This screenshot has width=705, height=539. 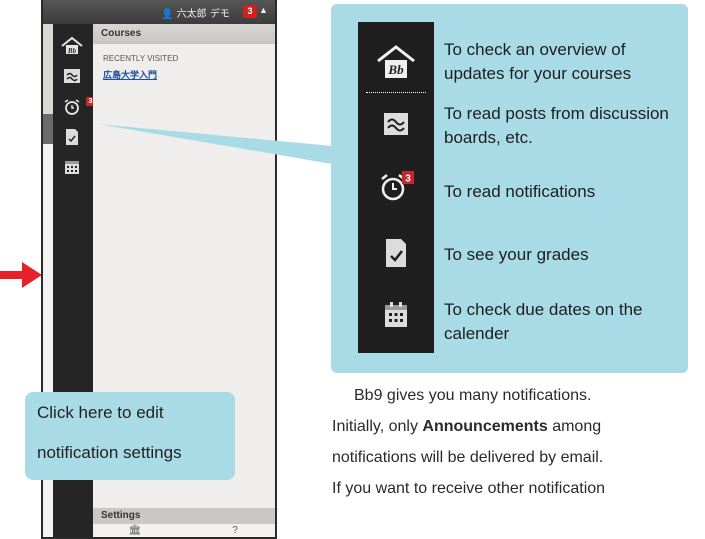 I want to click on user-name: 六太郎 デモ, so click(x=203, y=14).